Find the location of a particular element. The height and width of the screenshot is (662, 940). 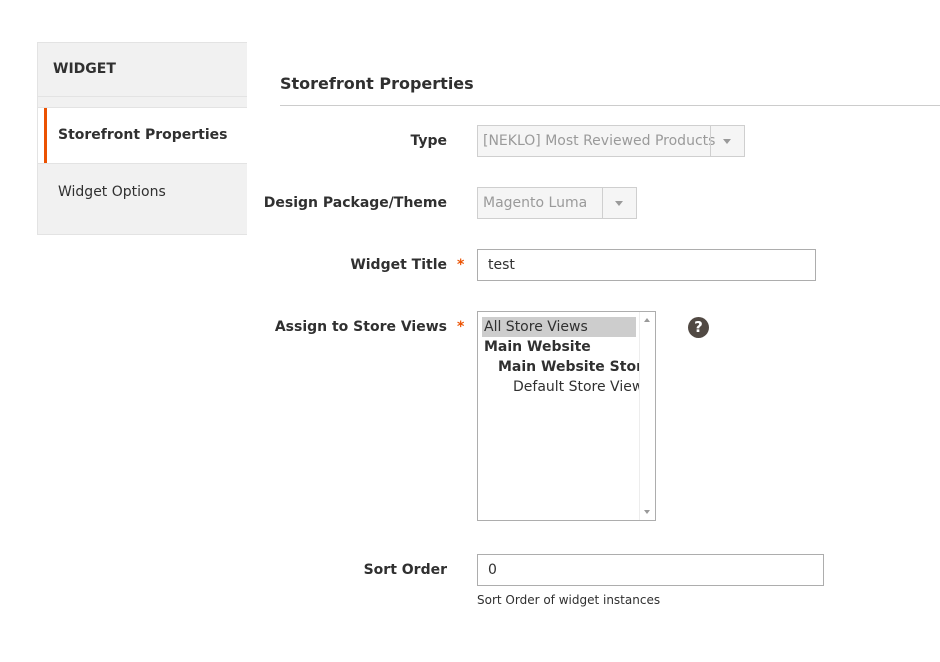

theme-select-value: Magento Luma is located at coordinates (535, 203).